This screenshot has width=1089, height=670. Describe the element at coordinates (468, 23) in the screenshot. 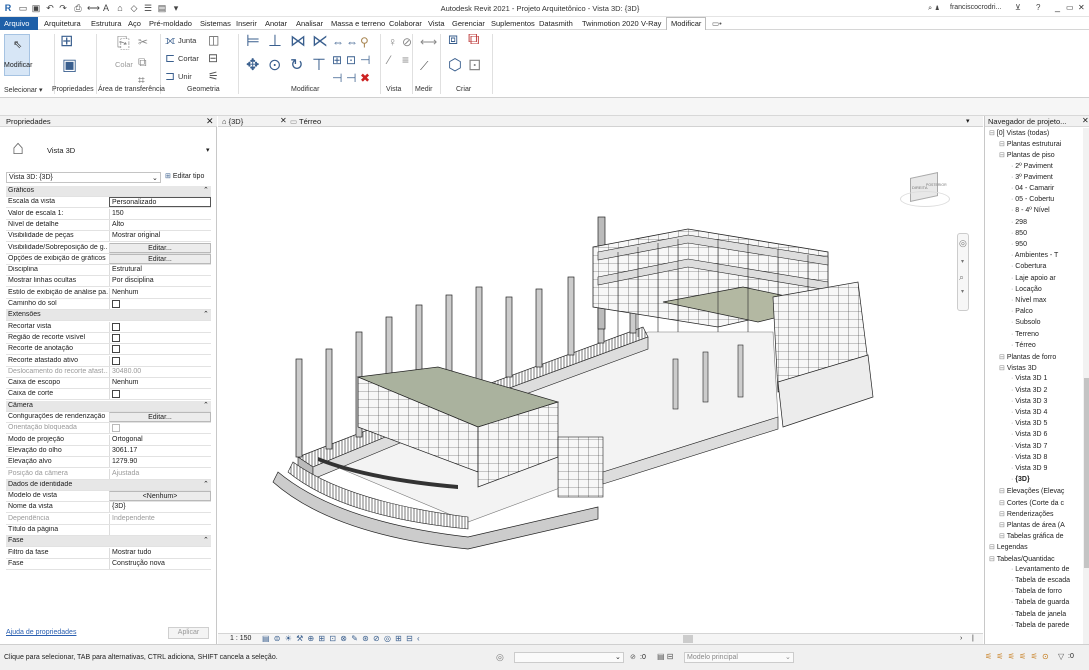

I see `tab-gerenciar: Gerenciar` at that location.